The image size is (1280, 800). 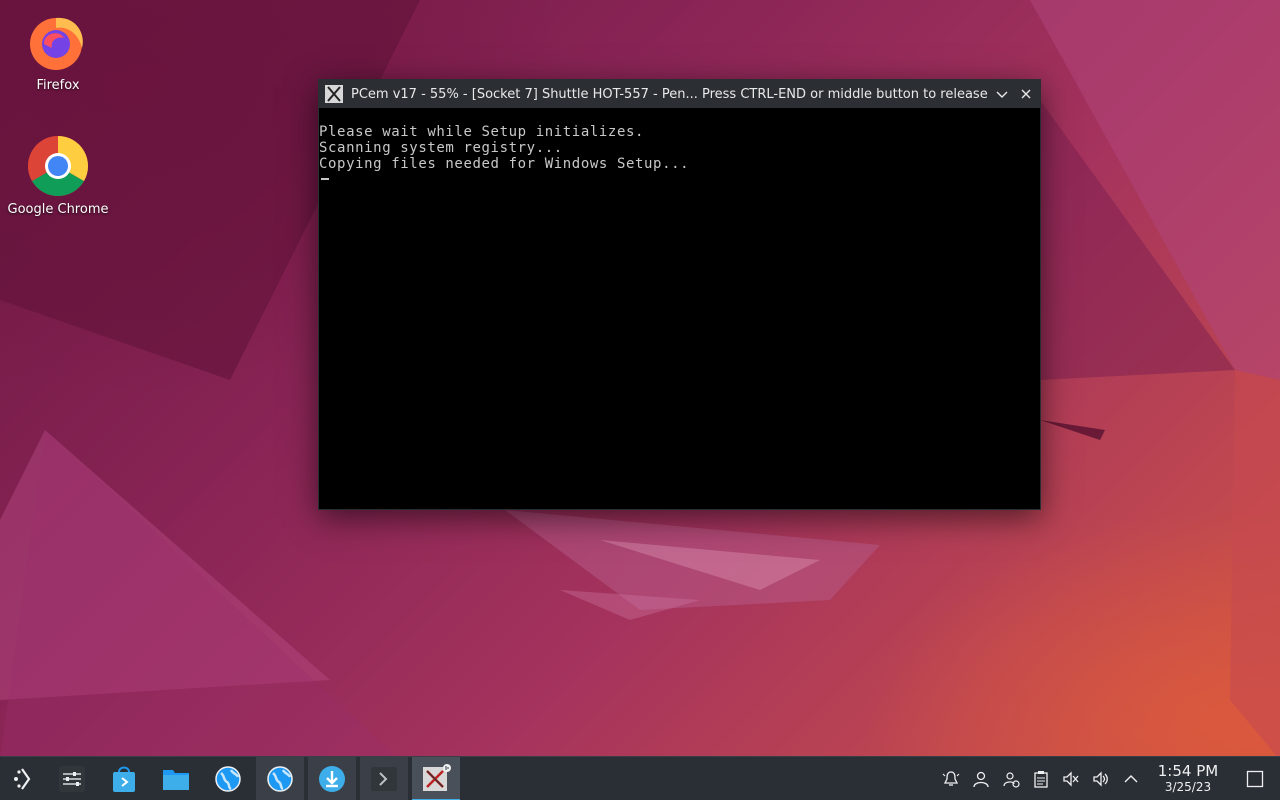 I want to click on tray-user-switch, so click(x=1011, y=778).